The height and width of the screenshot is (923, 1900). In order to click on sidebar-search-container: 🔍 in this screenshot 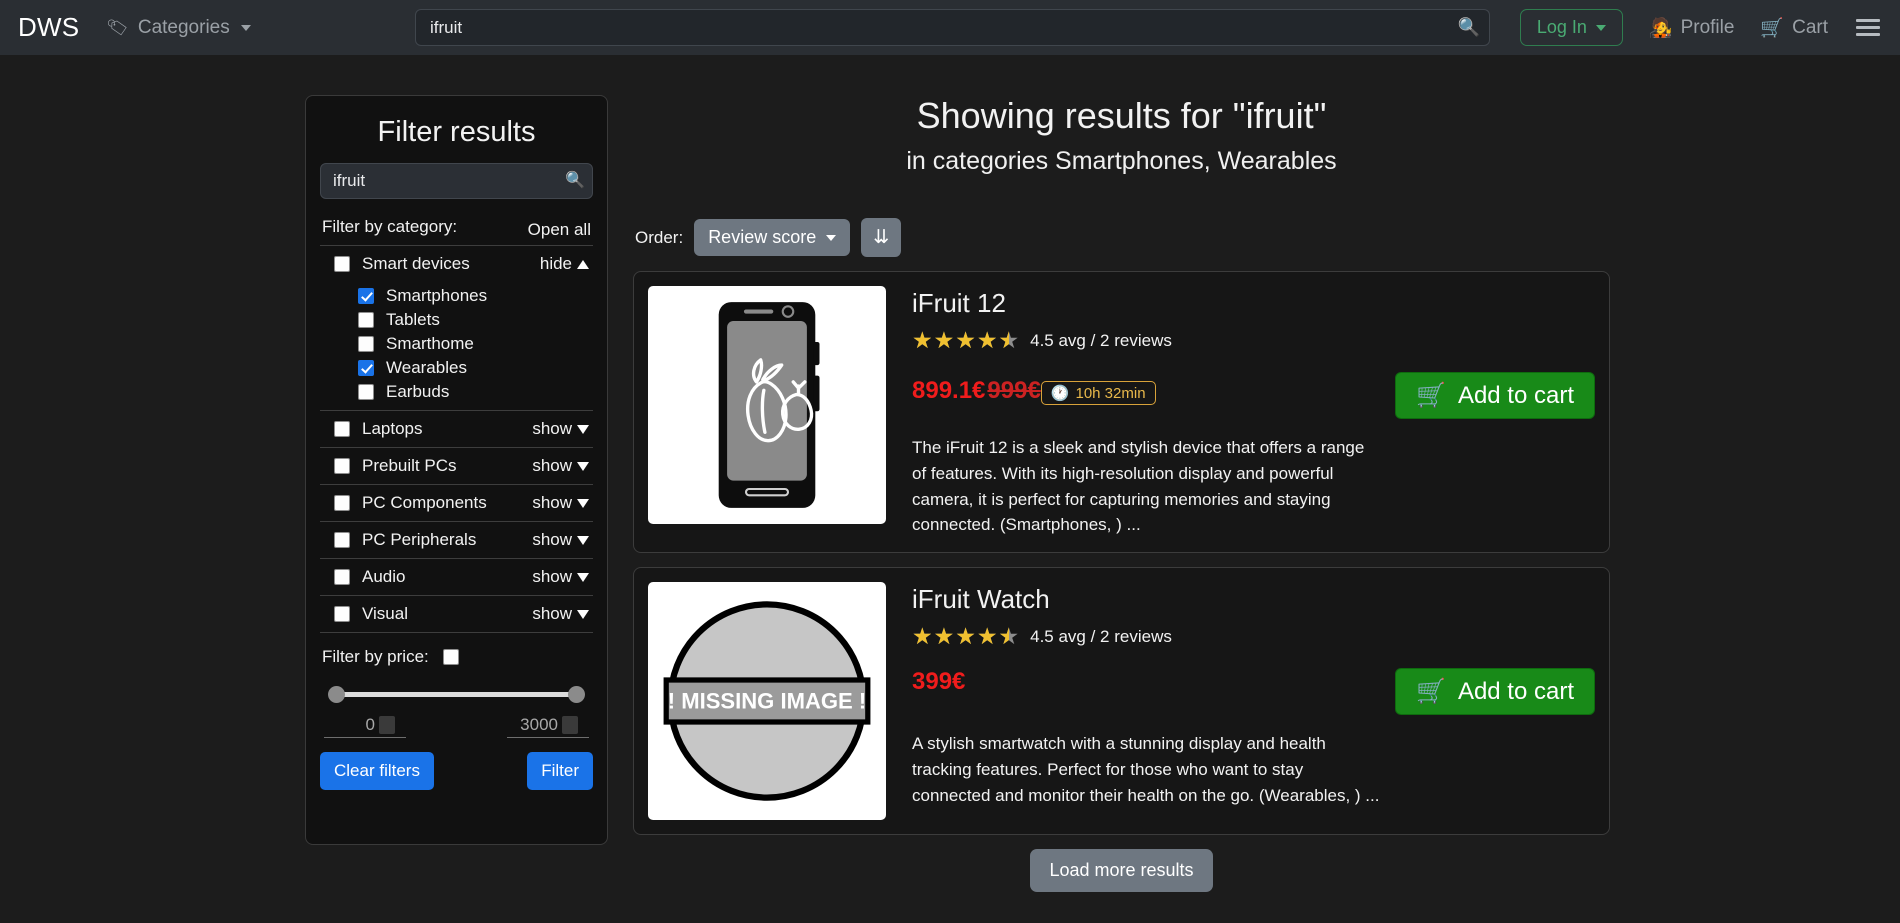, I will do `click(456, 181)`.